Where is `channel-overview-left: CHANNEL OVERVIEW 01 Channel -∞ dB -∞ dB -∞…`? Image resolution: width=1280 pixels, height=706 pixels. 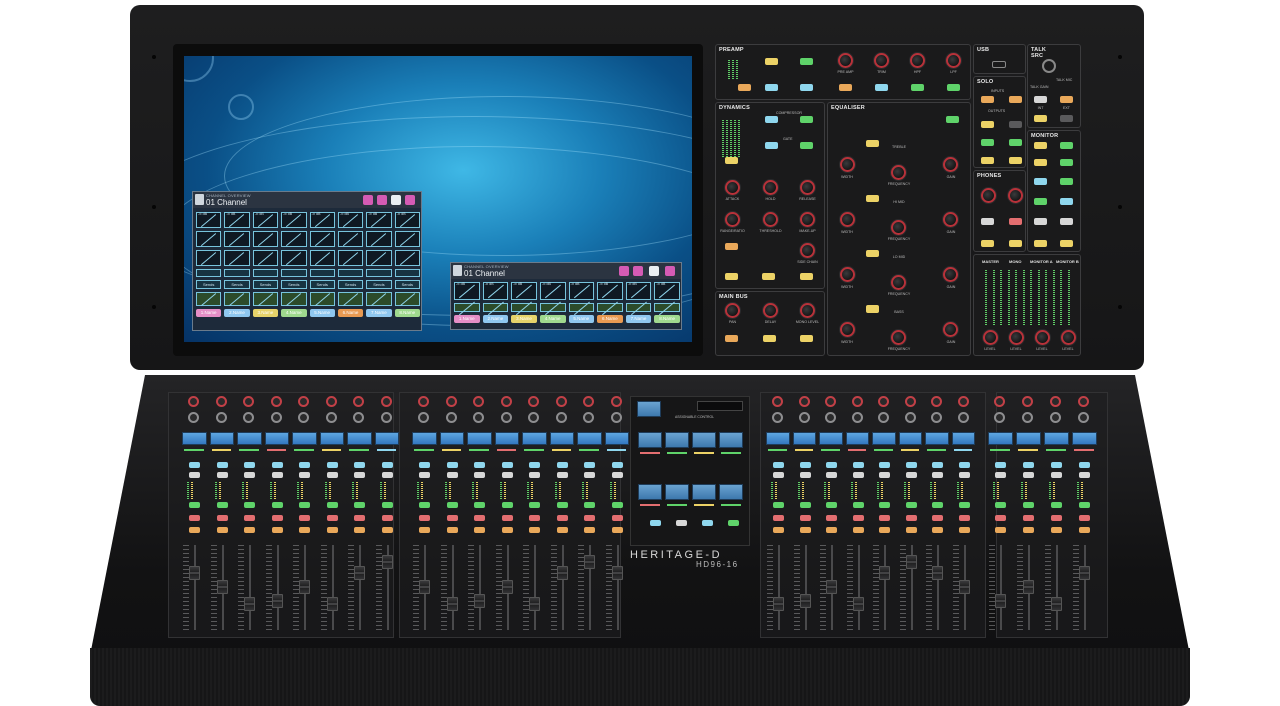 channel-overview-left: CHANNEL OVERVIEW 01 Channel -∞ dB -∞ dB -∞… is located at coordinates (307, 261).